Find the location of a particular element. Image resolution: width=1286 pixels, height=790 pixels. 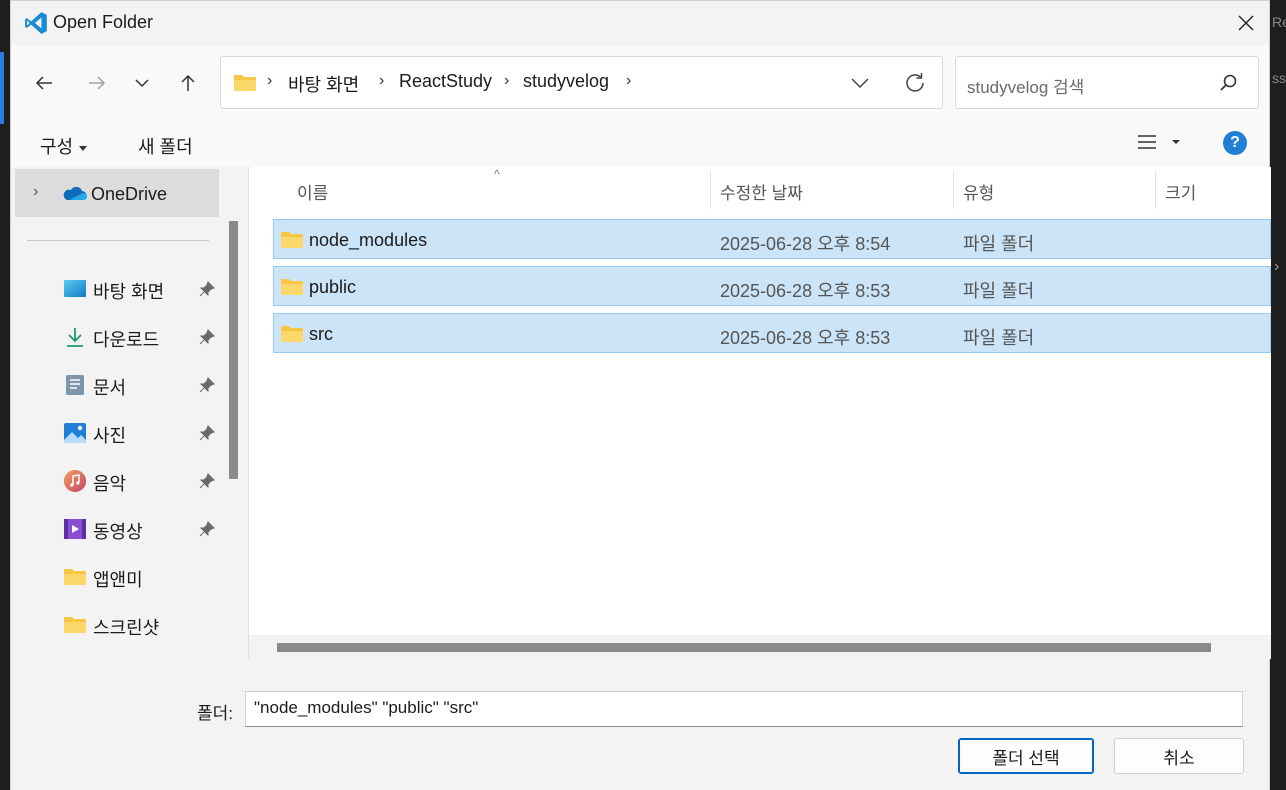

activity-accent is located at coordinates (2, 88).